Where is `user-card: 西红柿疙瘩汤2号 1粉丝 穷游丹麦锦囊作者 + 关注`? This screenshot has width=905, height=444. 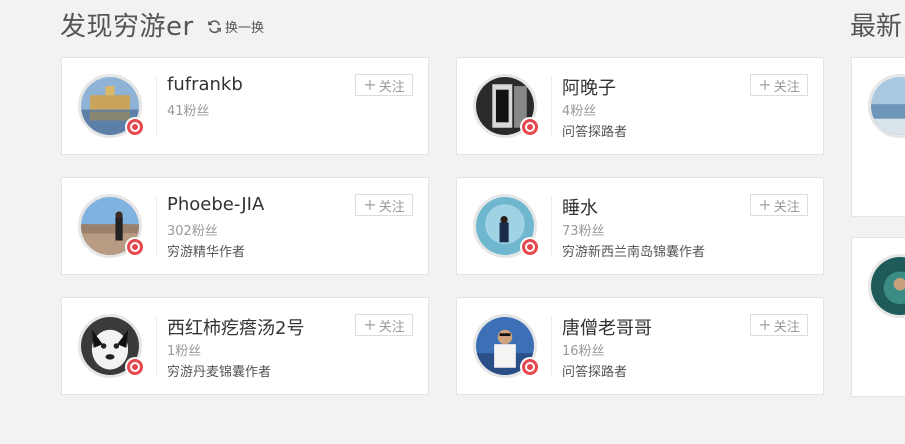
user-card: 西红柿疙瘩汤2号 1粉丝 穷游丹麦锦囊作者 + 关注 is located at coordinates (245, 346).